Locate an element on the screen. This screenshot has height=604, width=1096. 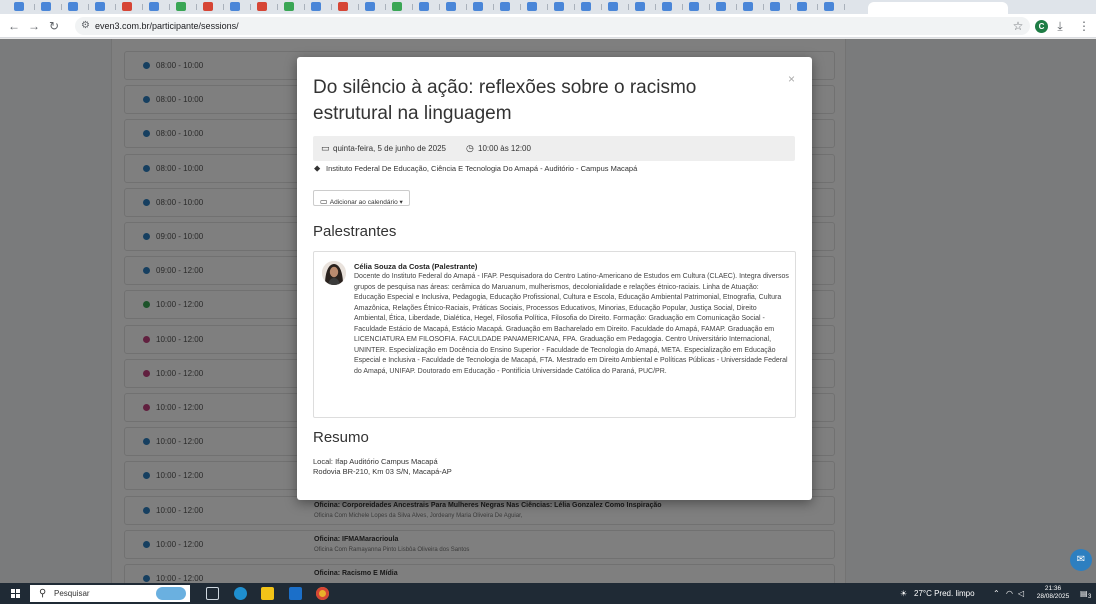
bookmark-star-icon: ☆ is located at coordinates (1018, 26).